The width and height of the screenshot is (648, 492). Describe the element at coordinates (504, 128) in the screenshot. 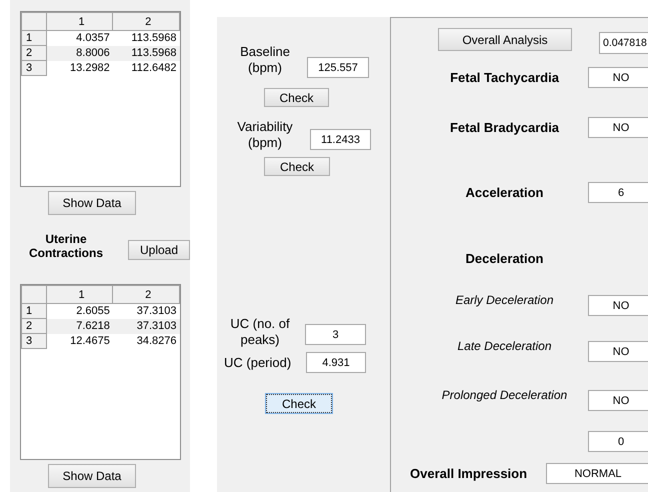

I see `result-label: Fetal Bradycardia` at that location.